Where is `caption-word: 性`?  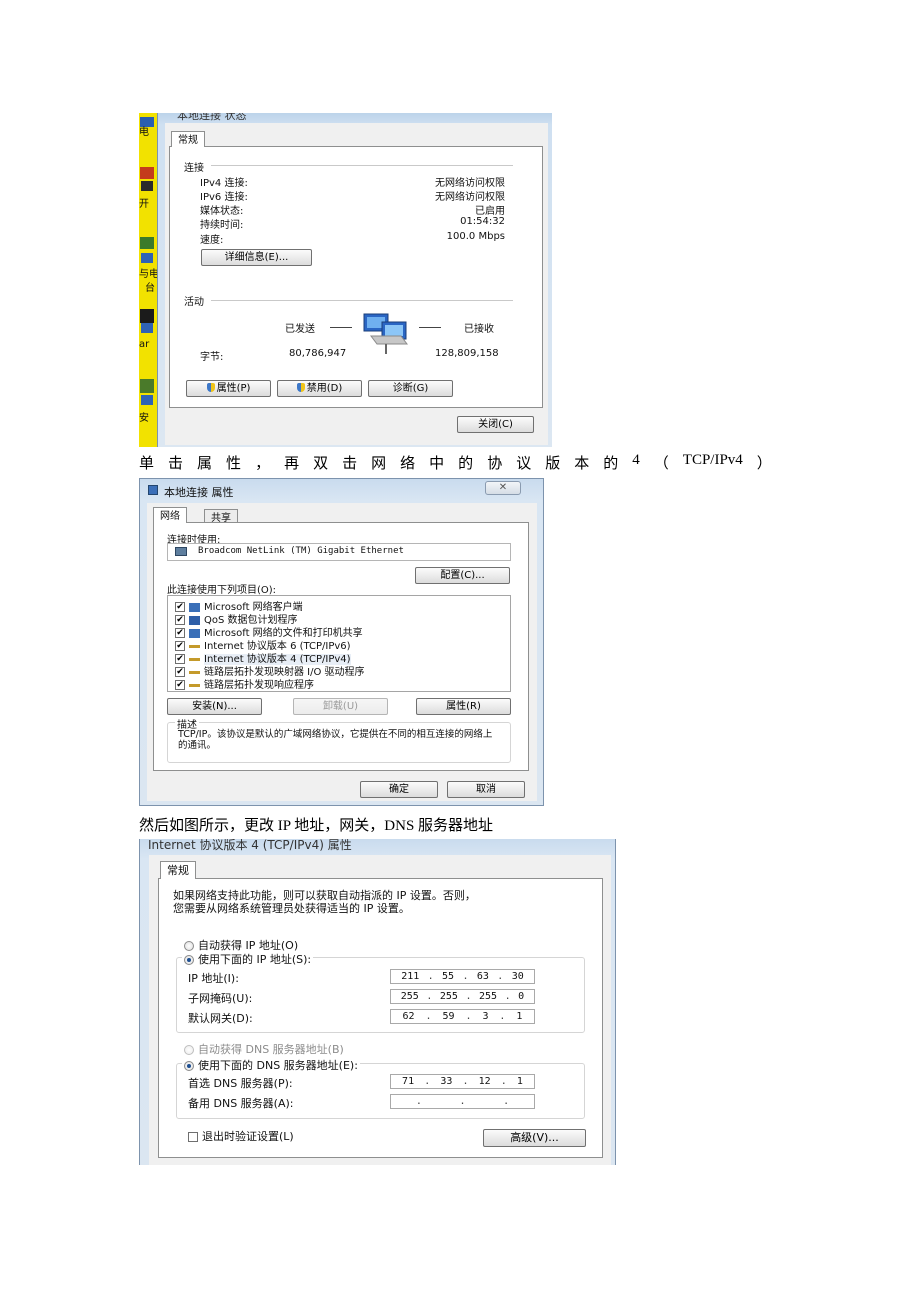 caption-word: 性 is located at coordinates (234, 464).